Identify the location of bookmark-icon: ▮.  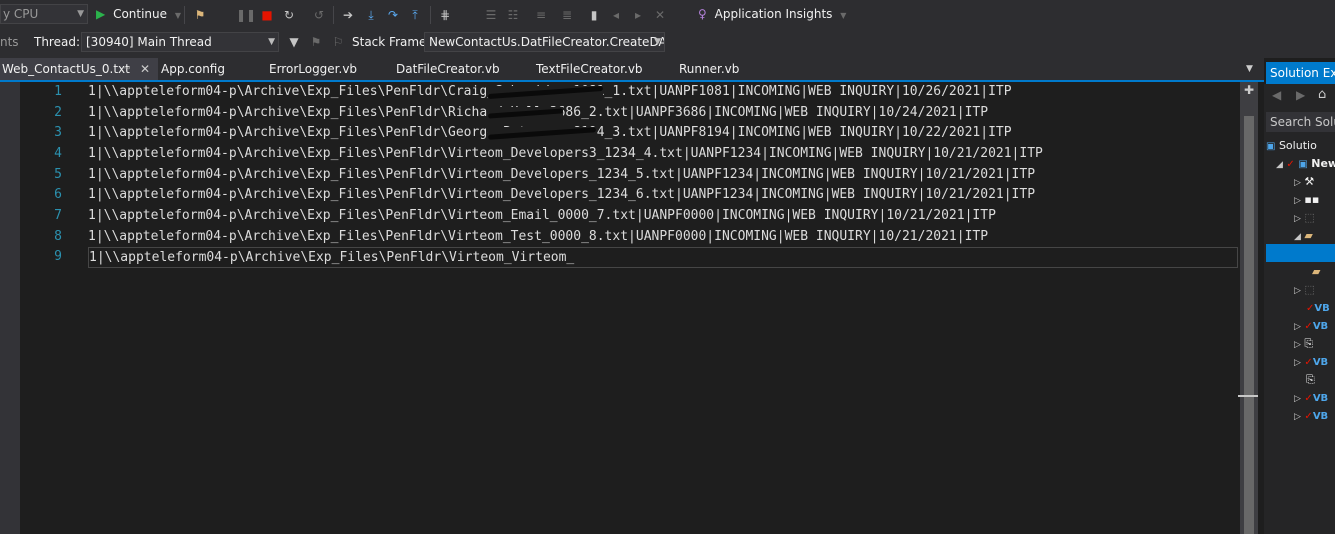
(594, 15).